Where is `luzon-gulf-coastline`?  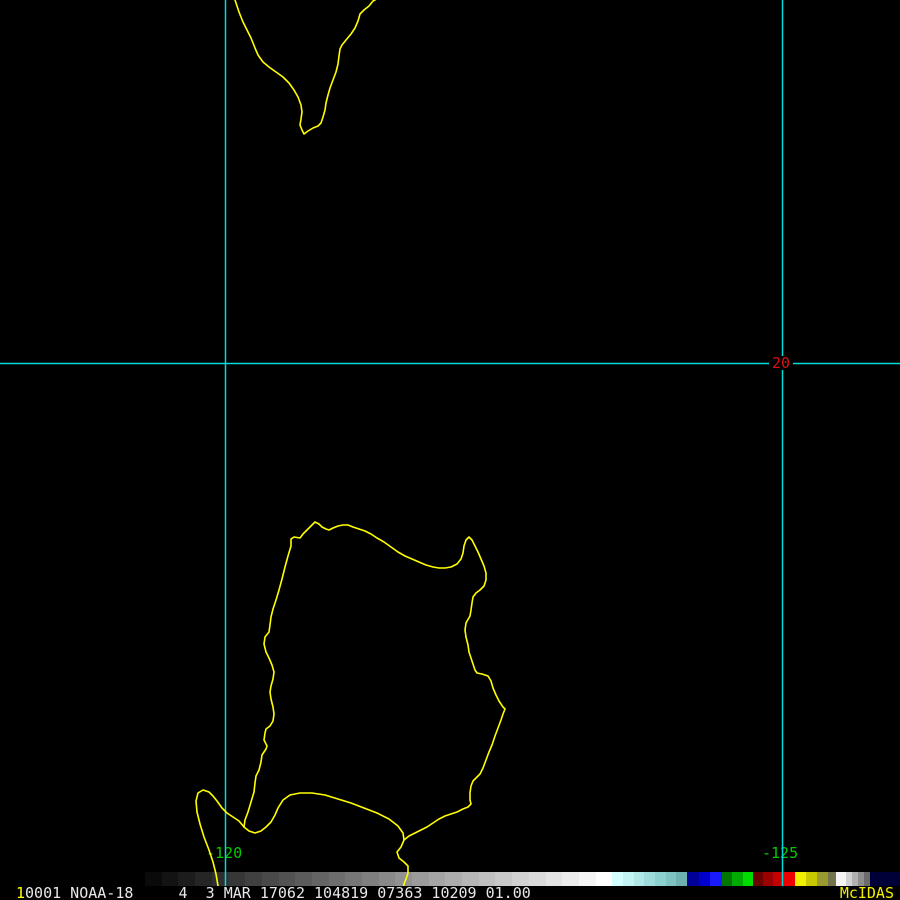 luzon-gulf-coastline is located at coordinates (302, 840).